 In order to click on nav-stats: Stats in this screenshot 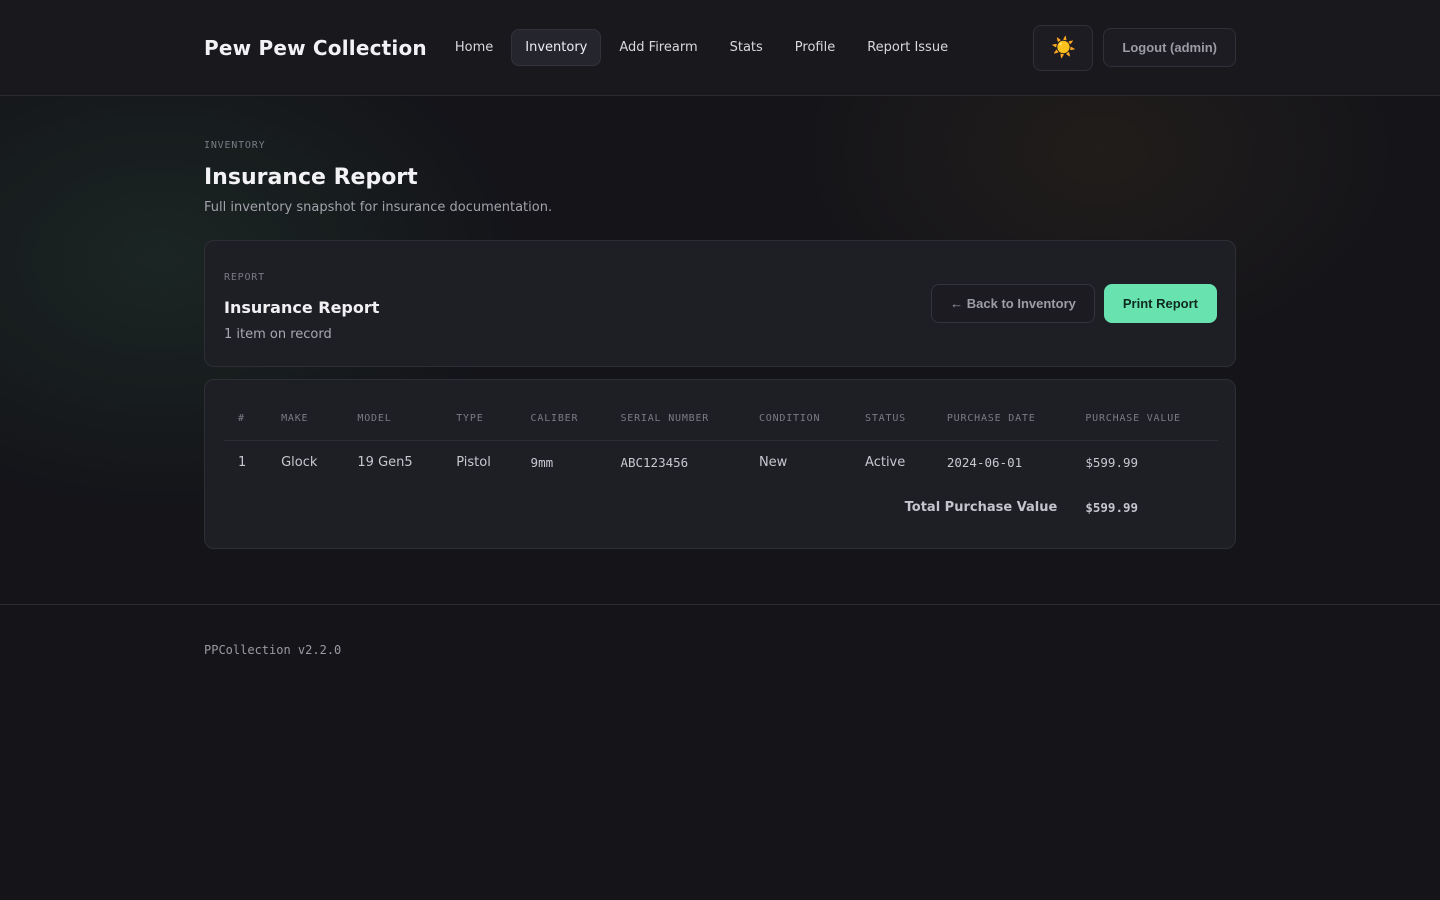, I will do `click(746, 47)`.